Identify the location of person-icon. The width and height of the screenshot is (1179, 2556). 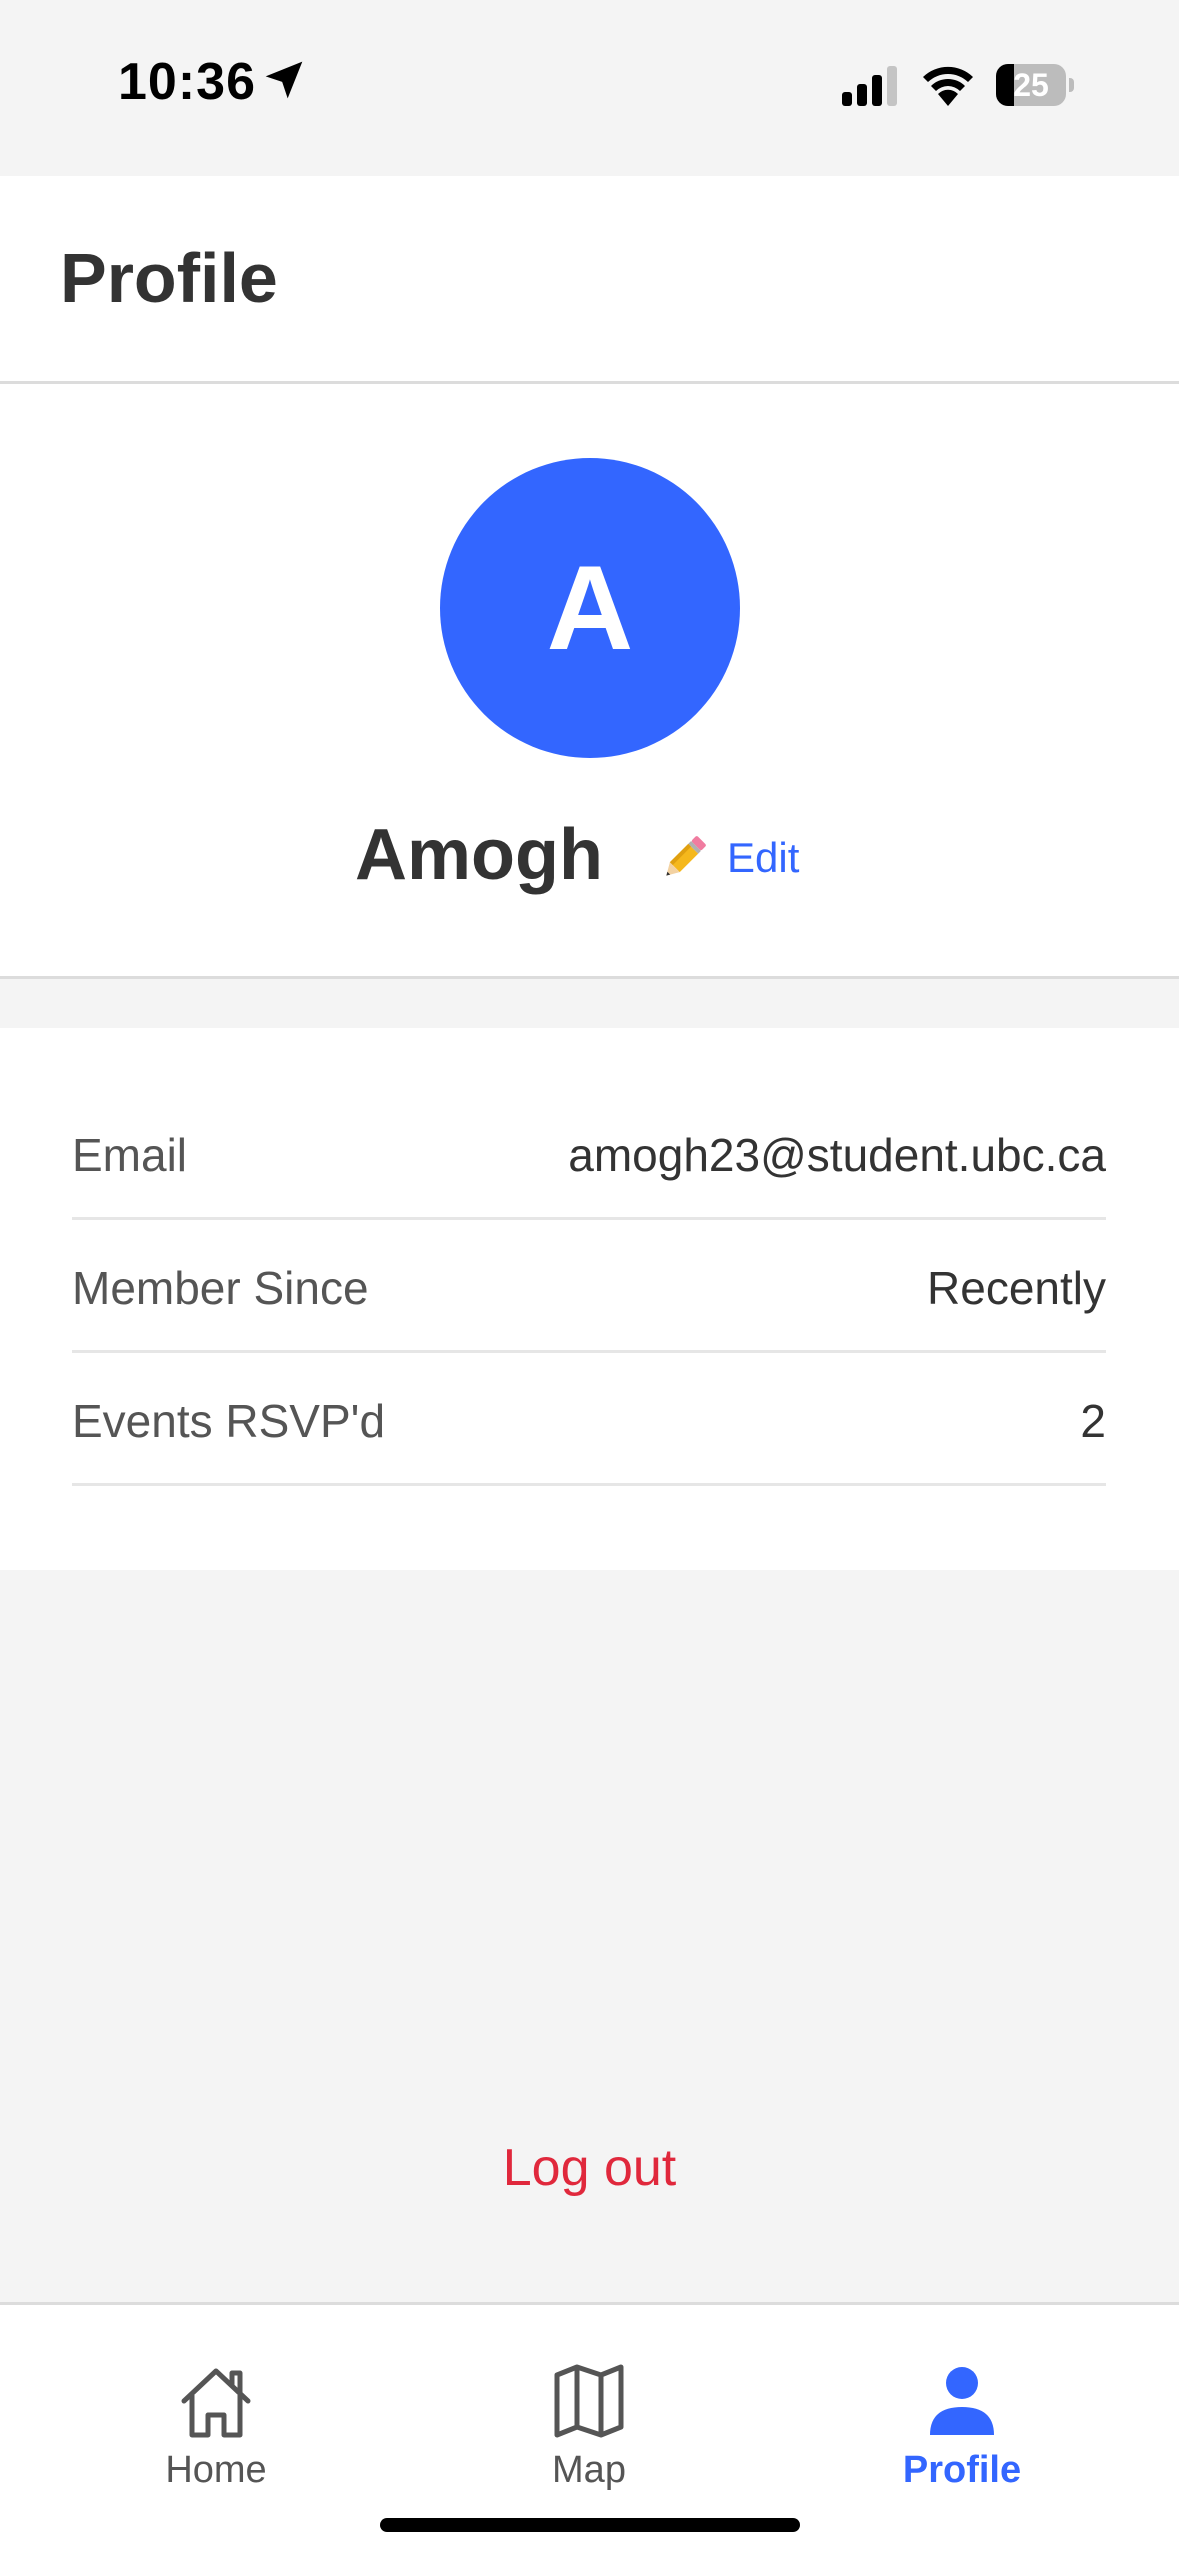
(962, 2401).